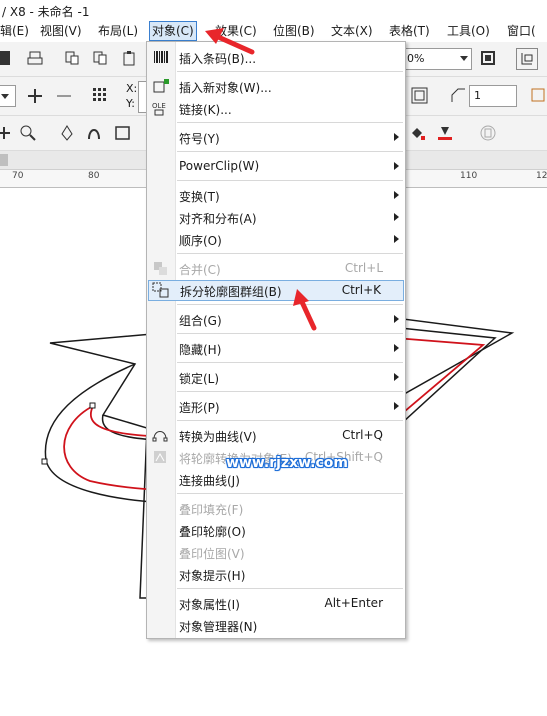  Describe the element at coordinates (276, 574) in the screenshot. I see `menu-item-object-hints: 对象提示(H)` at that location.